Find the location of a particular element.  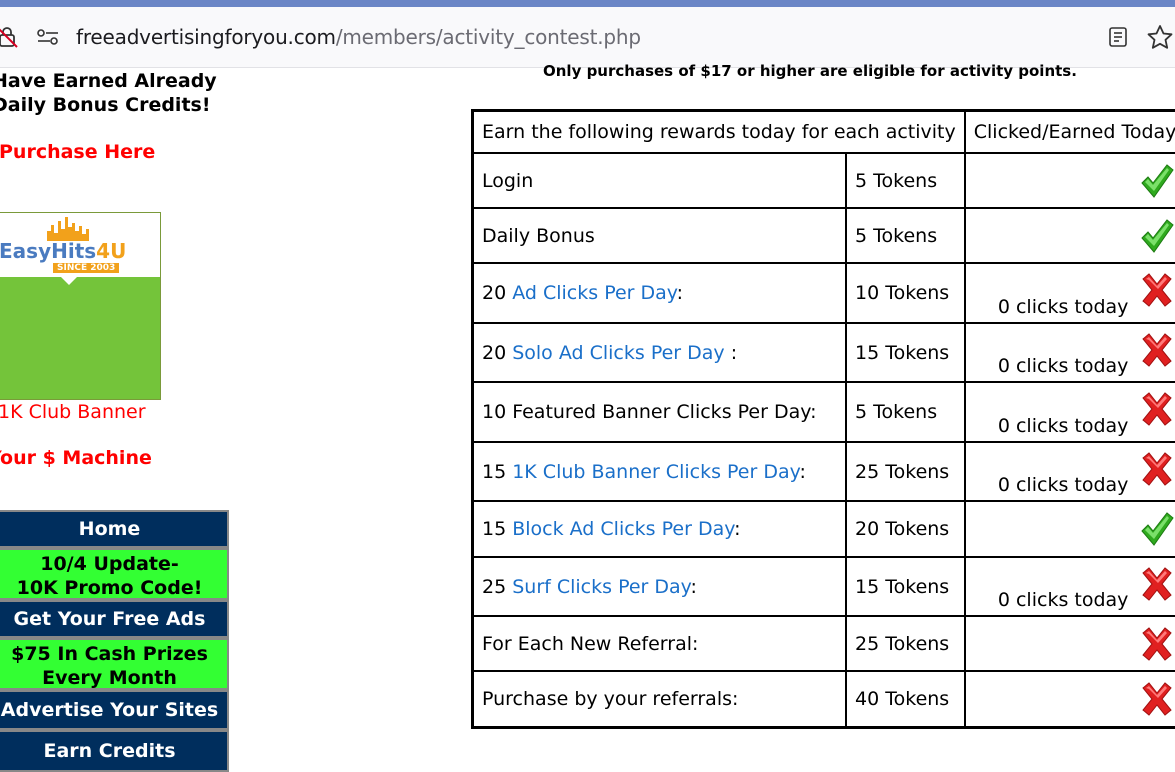

activity-cell: For Each New Referral: is located at coordinates (659, 643).